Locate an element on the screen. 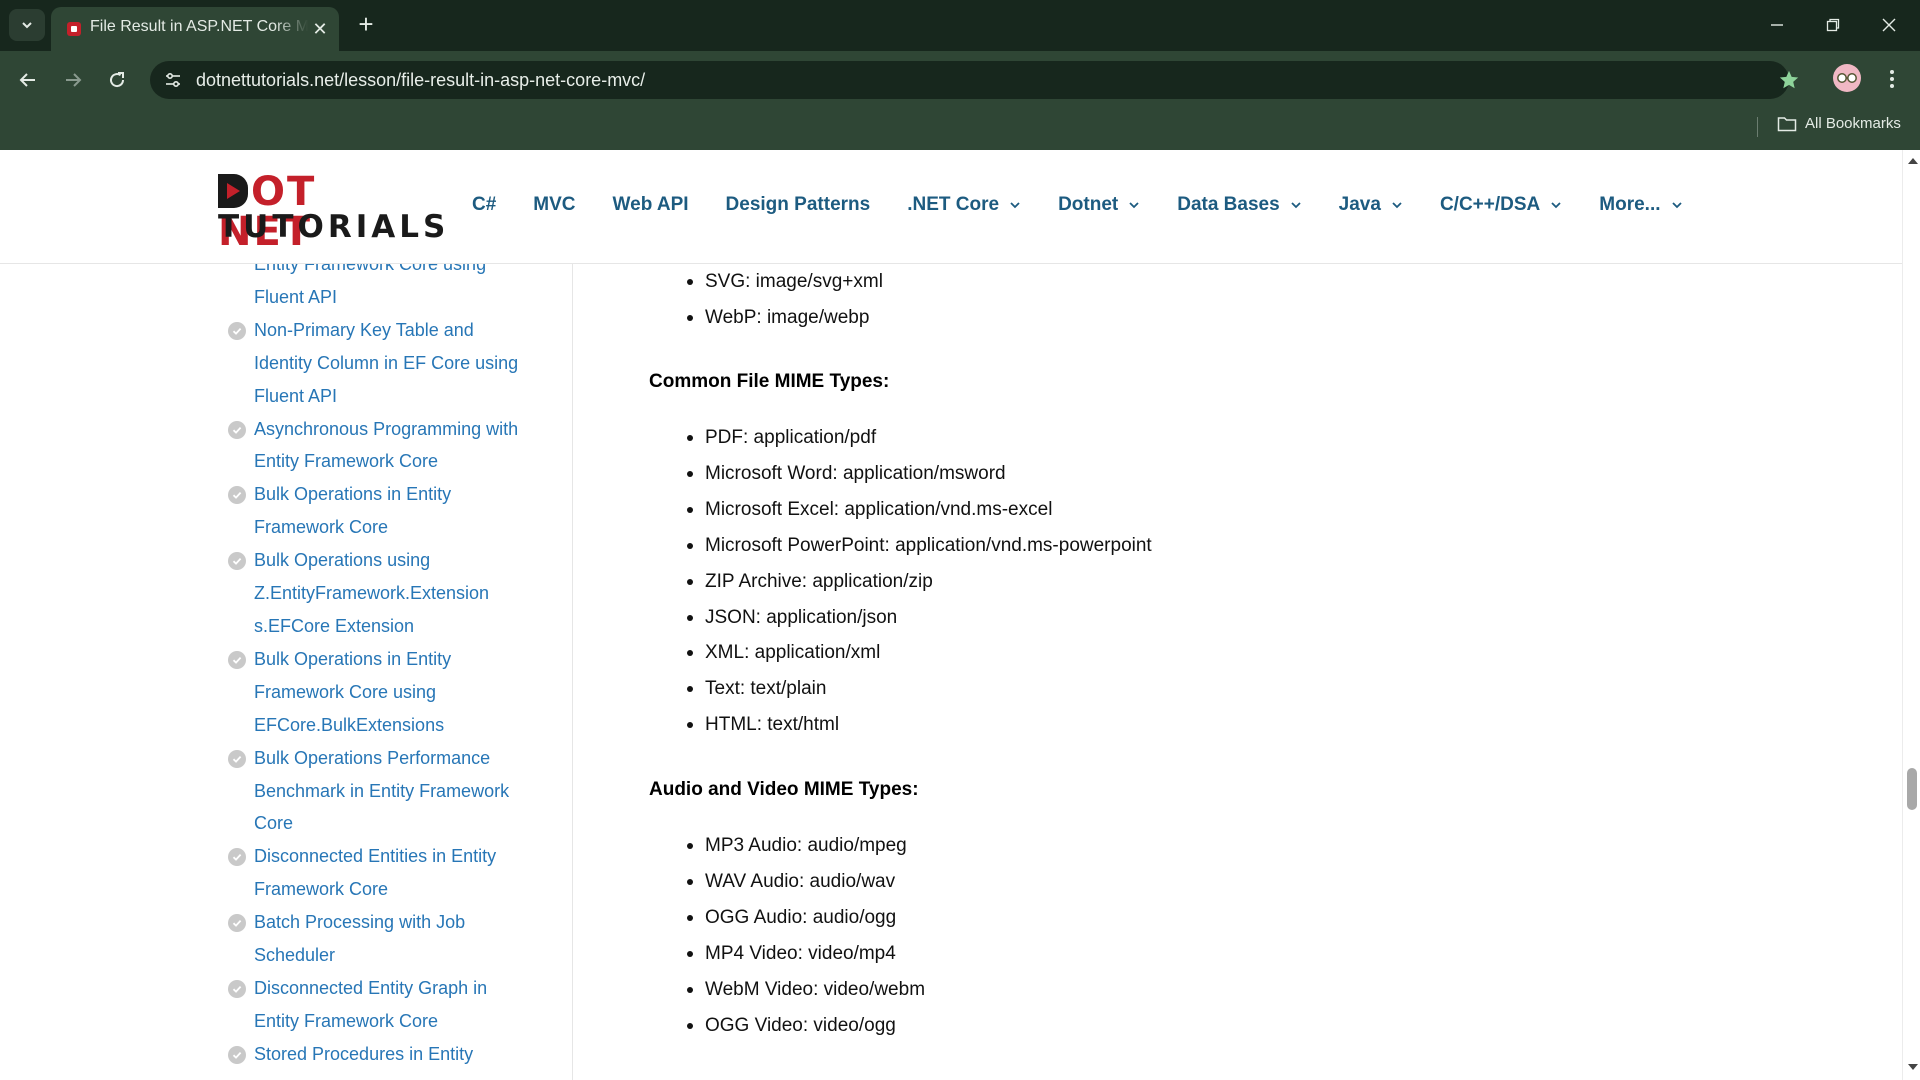 This screenshot has width=1920, height=1080. logo-play-icon is located at coordinates (233, 191).